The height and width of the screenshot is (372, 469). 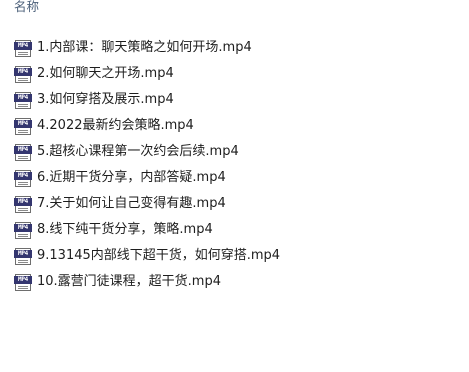 I want to click on file-row-8: MP4 8.线下纯干货分享，策略.mp4, so click(x=234, y=230).